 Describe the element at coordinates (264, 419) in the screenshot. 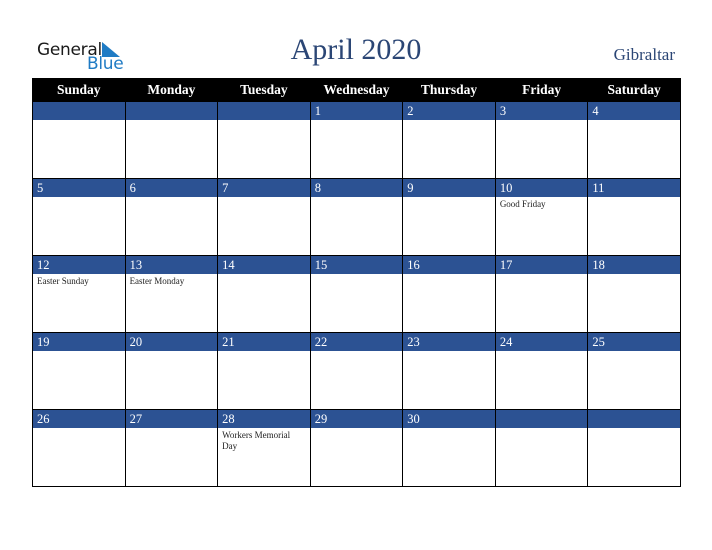

I see `day-number: 28` at that location.